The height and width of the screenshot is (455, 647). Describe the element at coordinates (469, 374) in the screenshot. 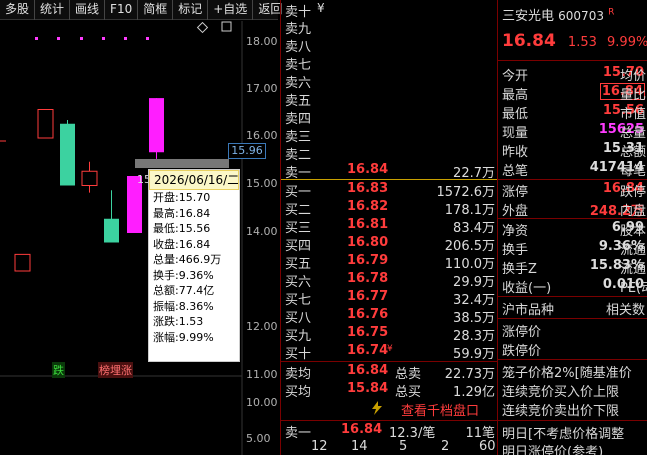

I see `total-sell-value: 22.73万` at that location.